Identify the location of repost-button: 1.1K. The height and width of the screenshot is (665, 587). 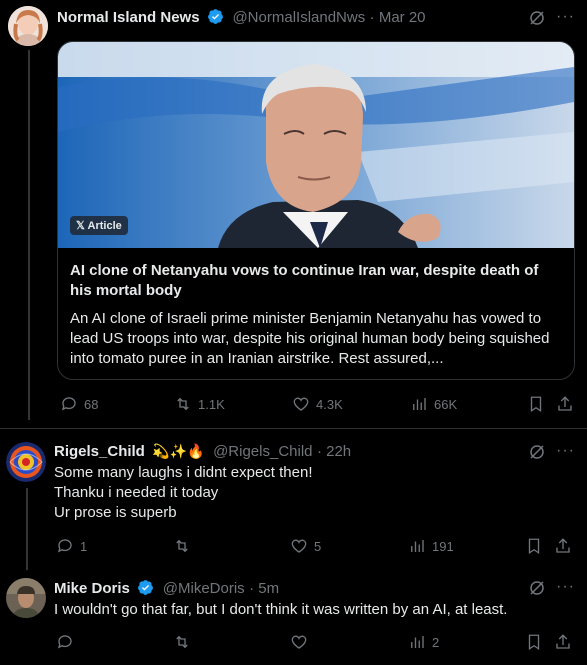
(199, 404).